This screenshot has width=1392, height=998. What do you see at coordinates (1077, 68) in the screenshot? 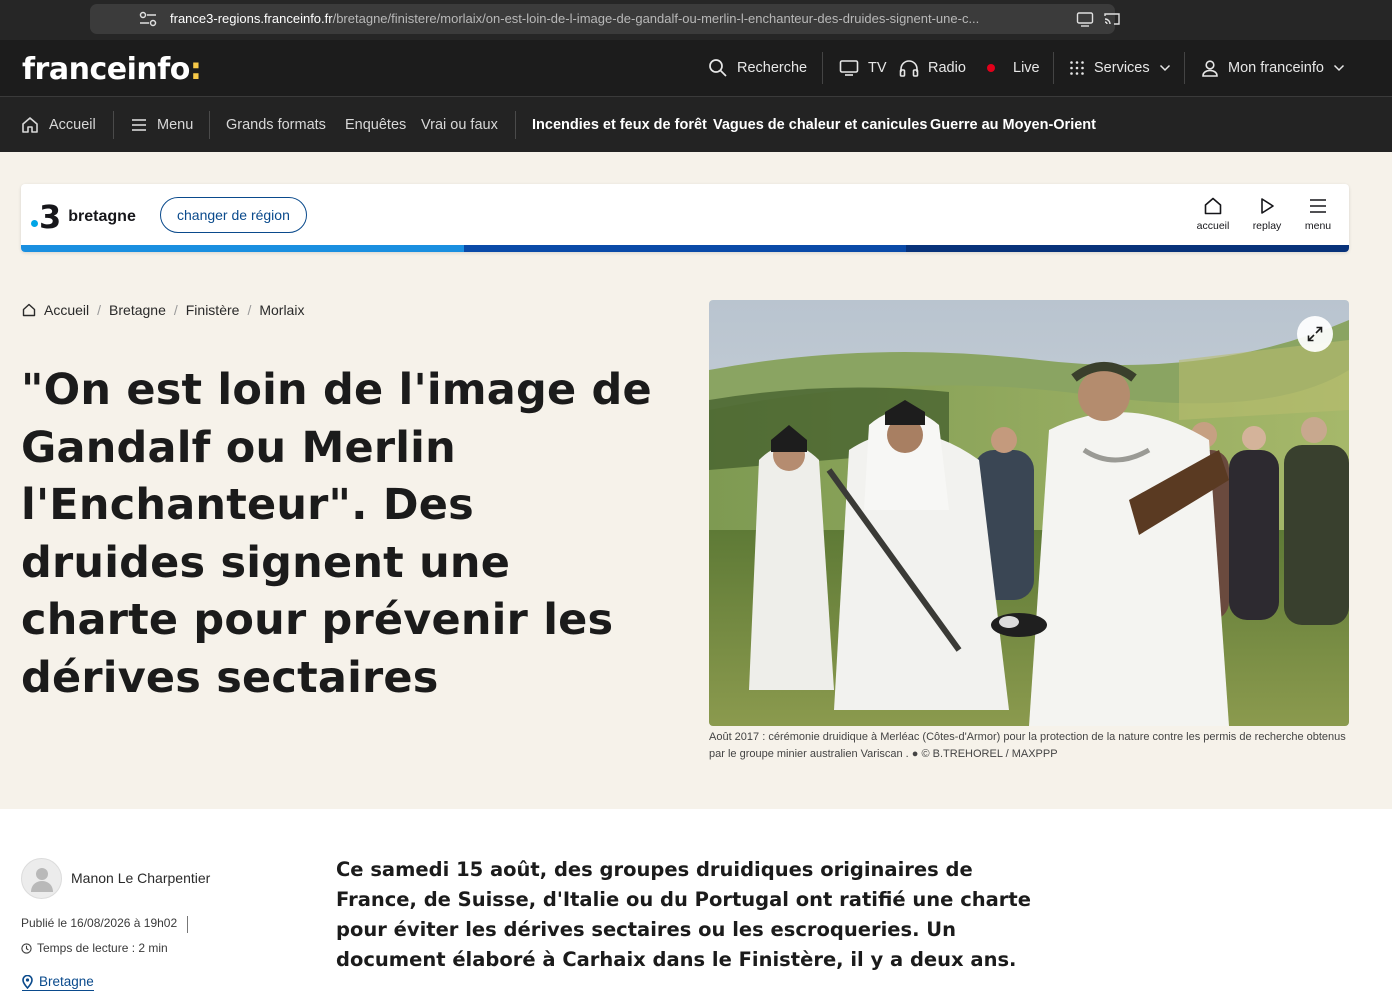
I see `grid-icon` at bounding box center [1077, 68].